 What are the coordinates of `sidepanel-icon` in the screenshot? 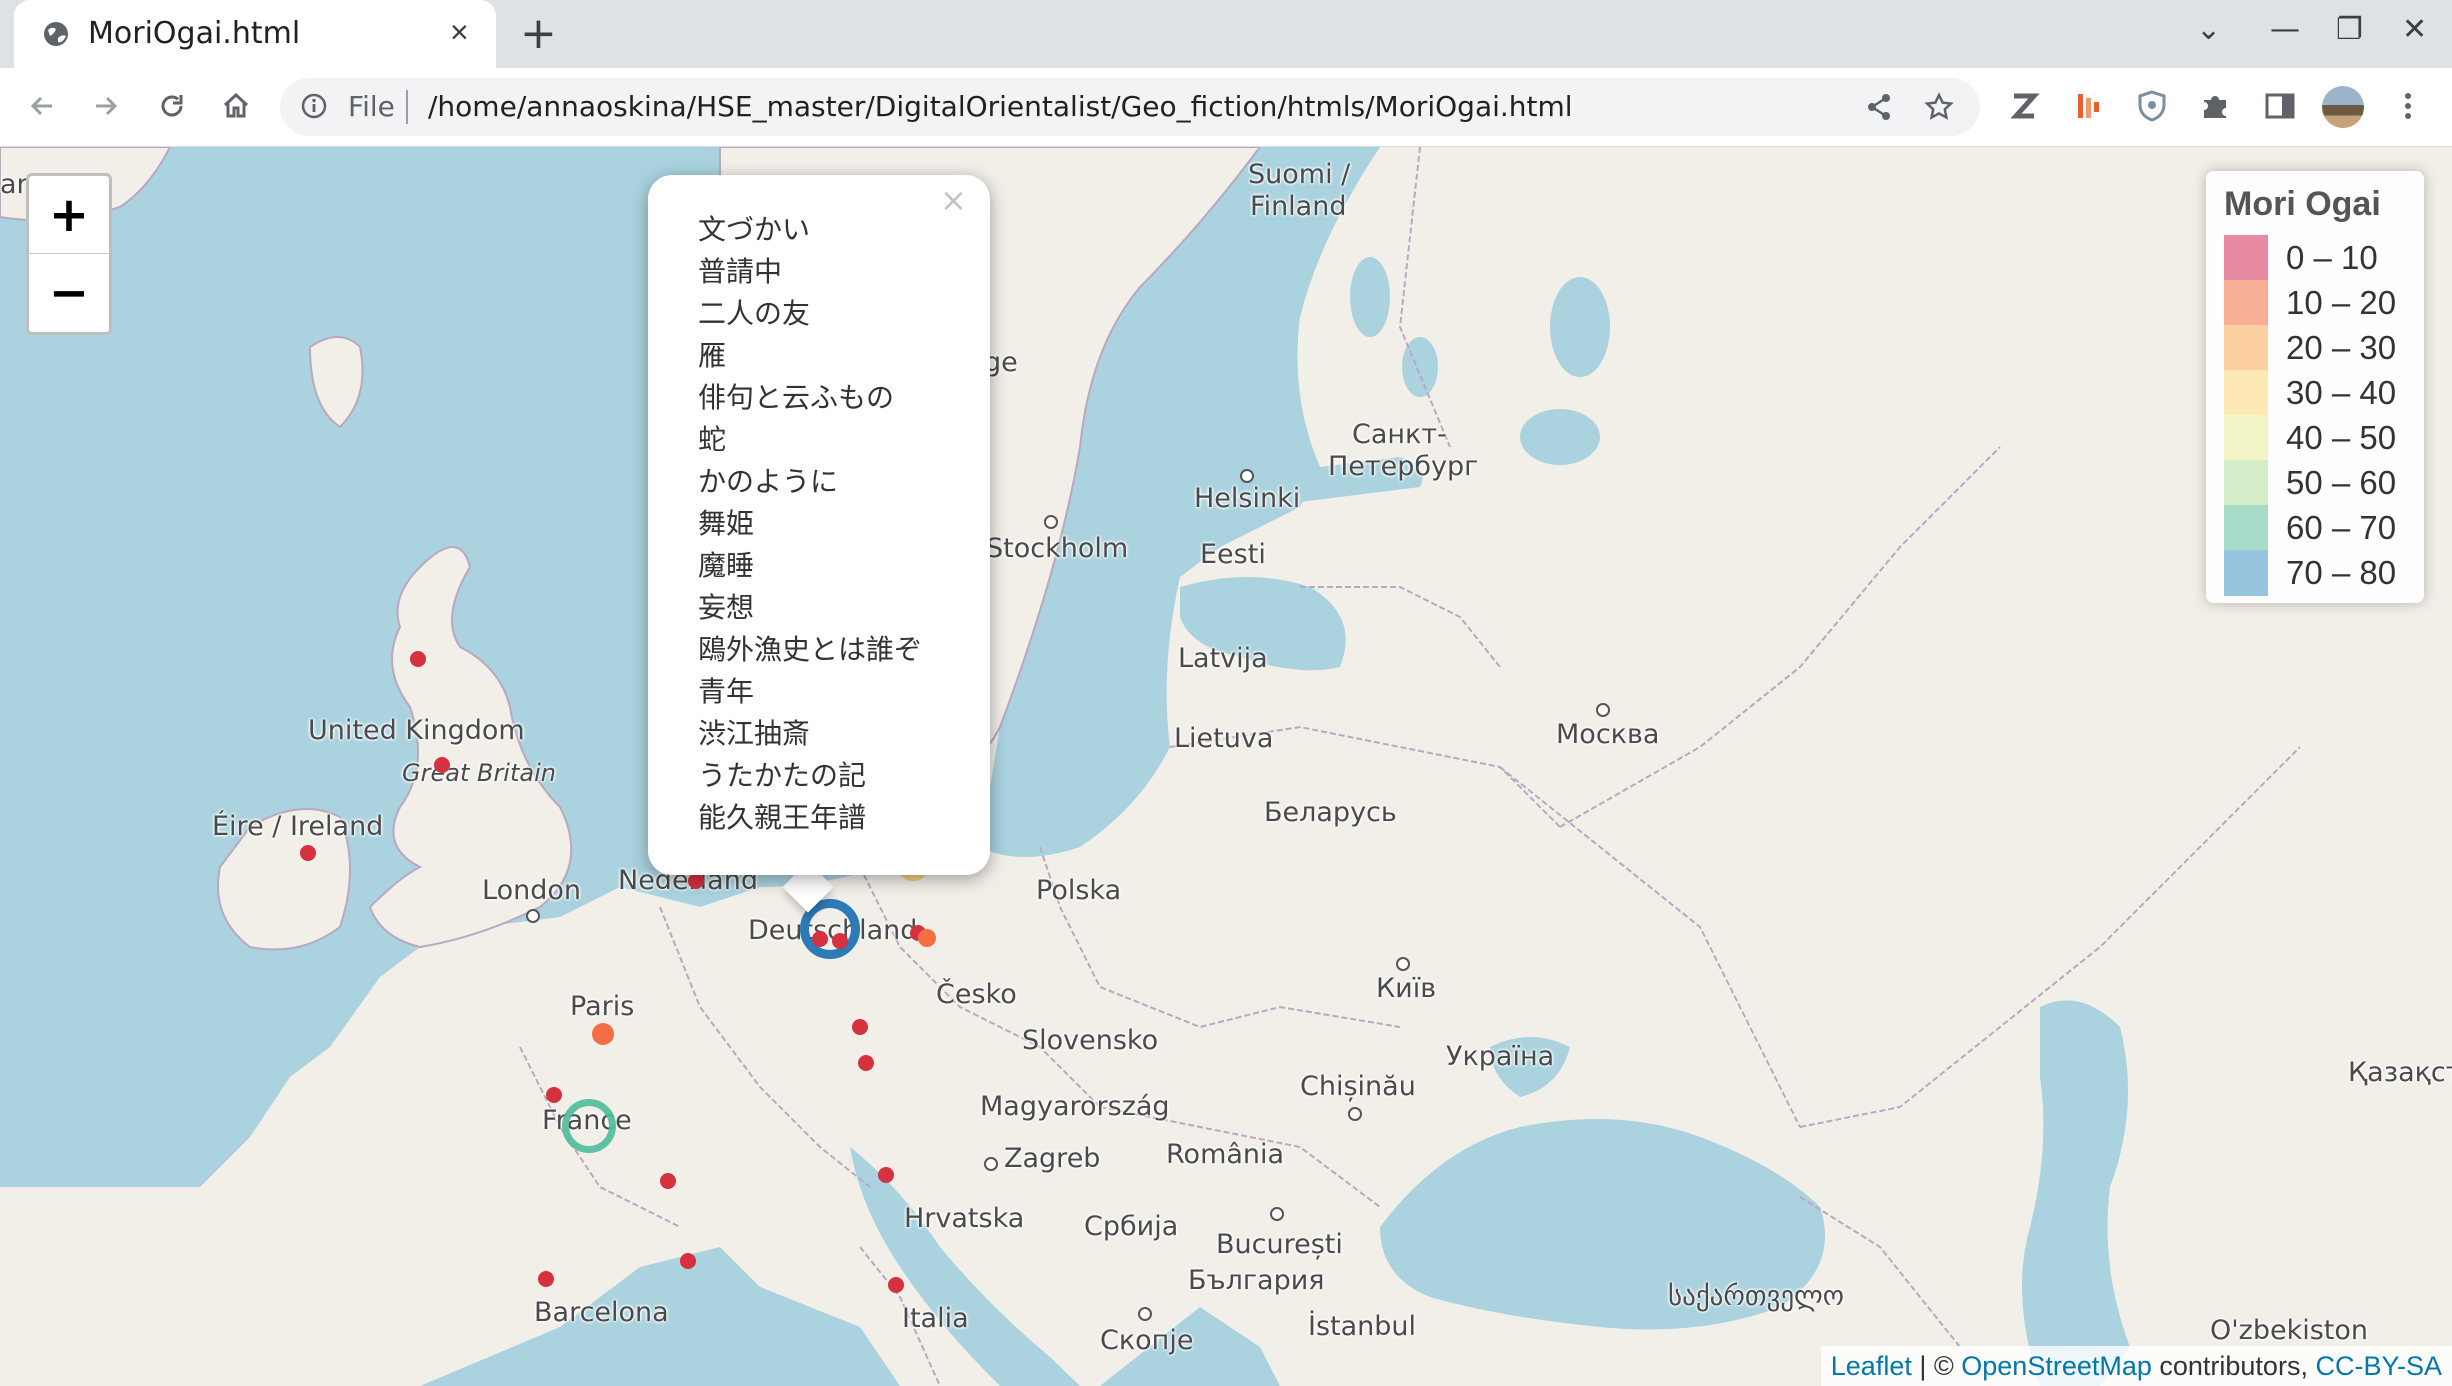 It's located at (2280, 106).